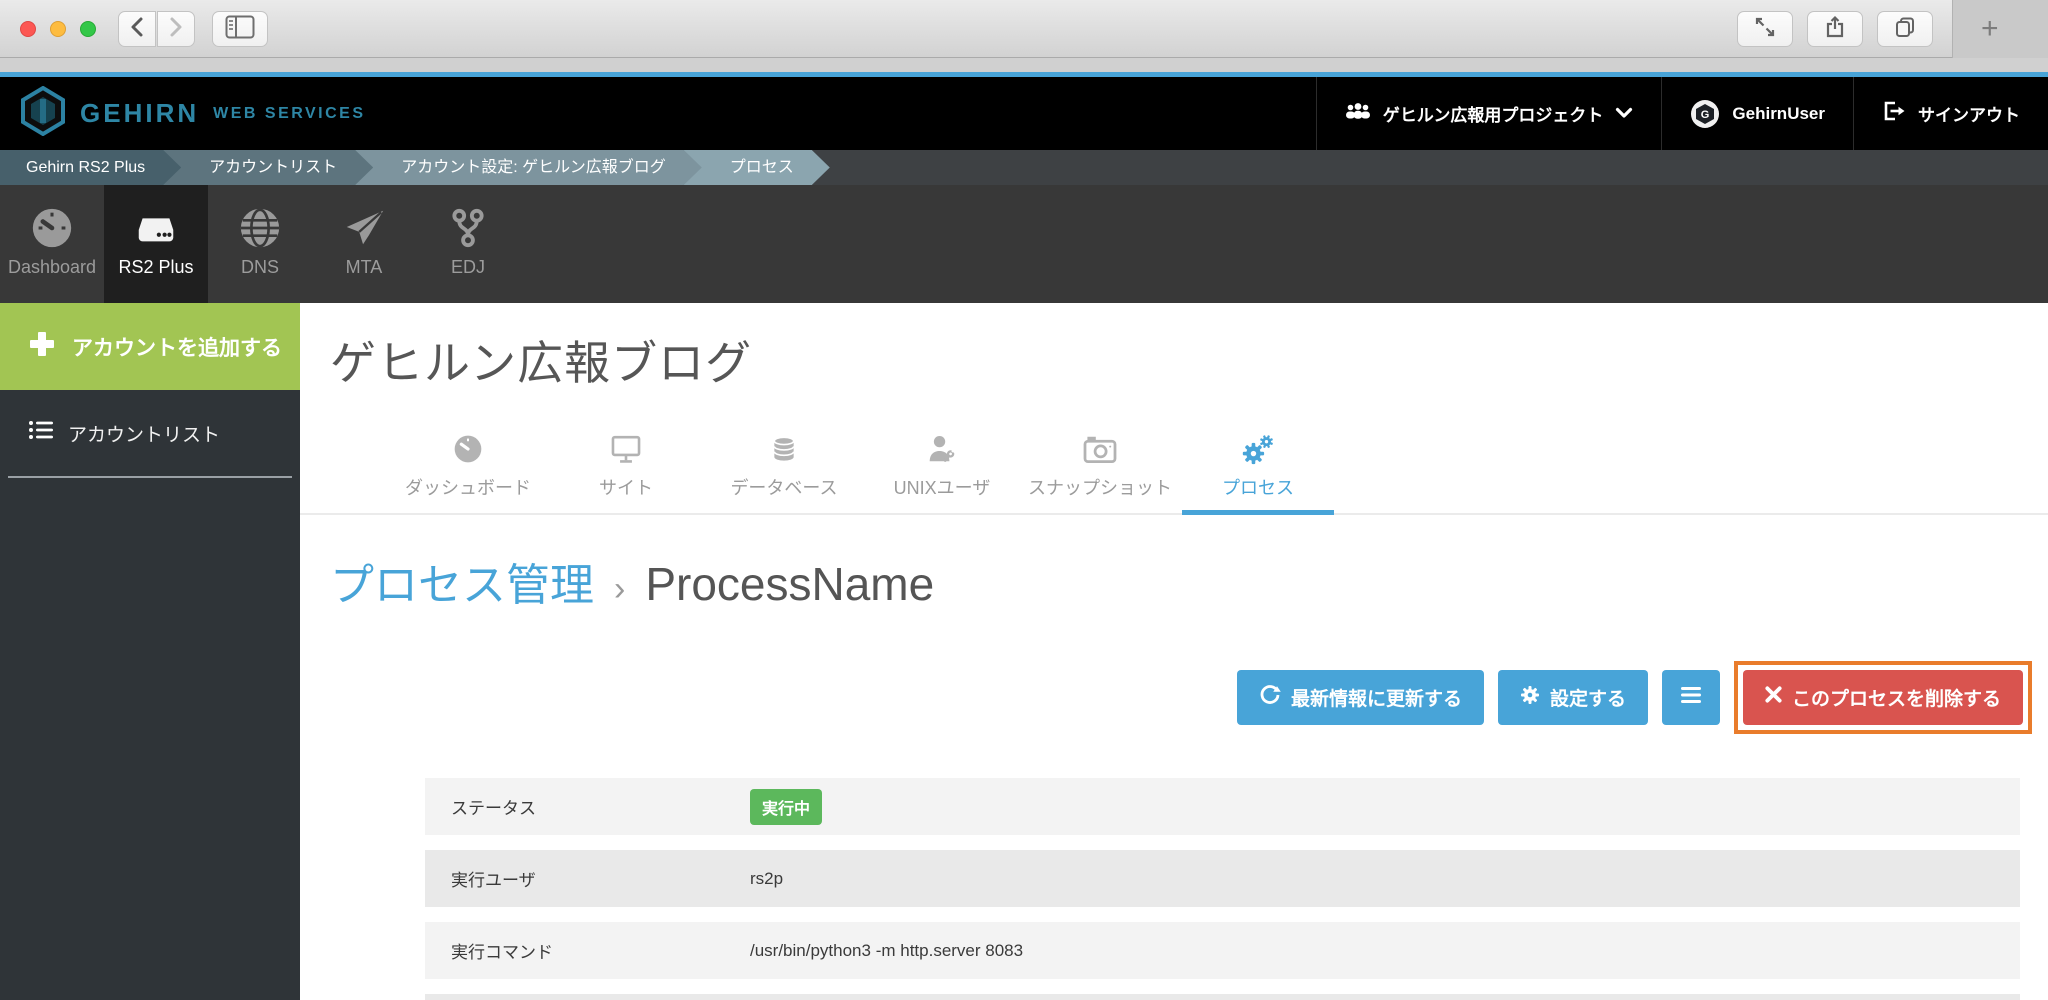  I want to click on signout-icon, so click(1894, 113).